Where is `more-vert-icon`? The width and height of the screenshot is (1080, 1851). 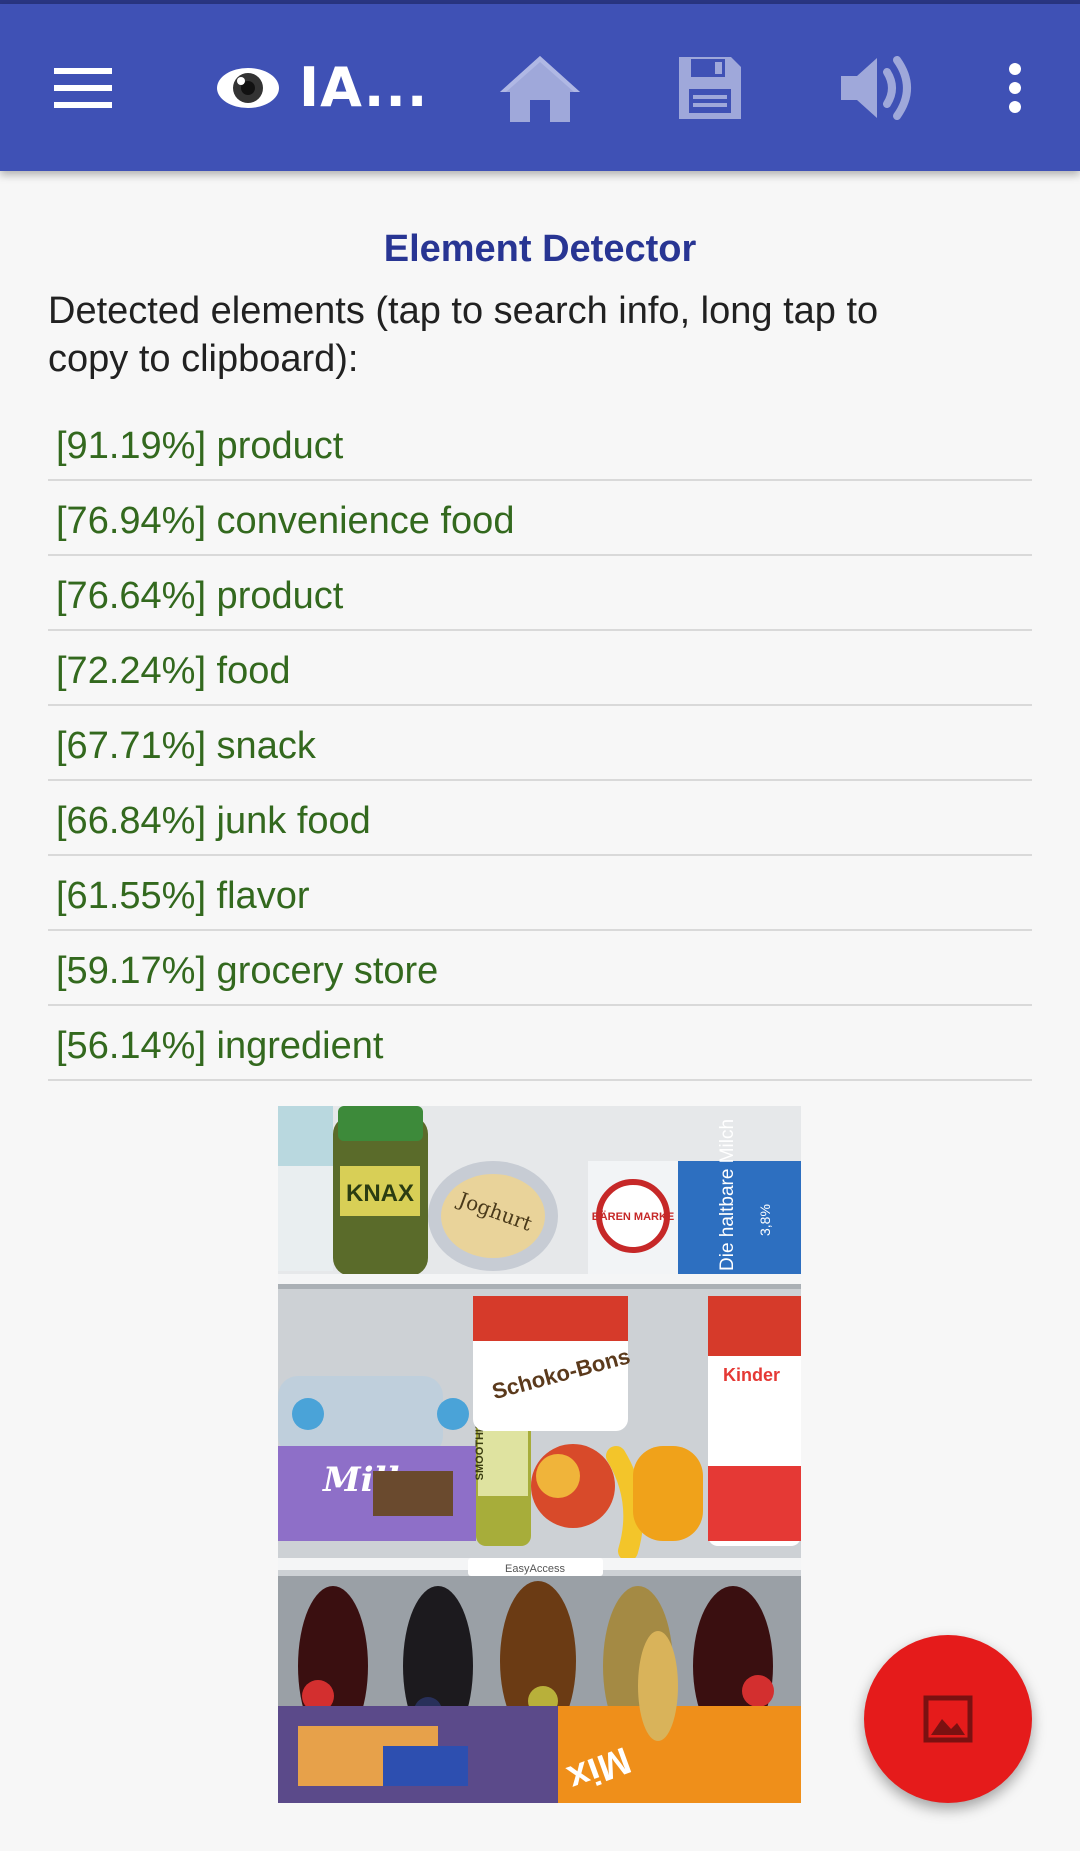 more-vert-icon is located at coordinates (1015, 87).